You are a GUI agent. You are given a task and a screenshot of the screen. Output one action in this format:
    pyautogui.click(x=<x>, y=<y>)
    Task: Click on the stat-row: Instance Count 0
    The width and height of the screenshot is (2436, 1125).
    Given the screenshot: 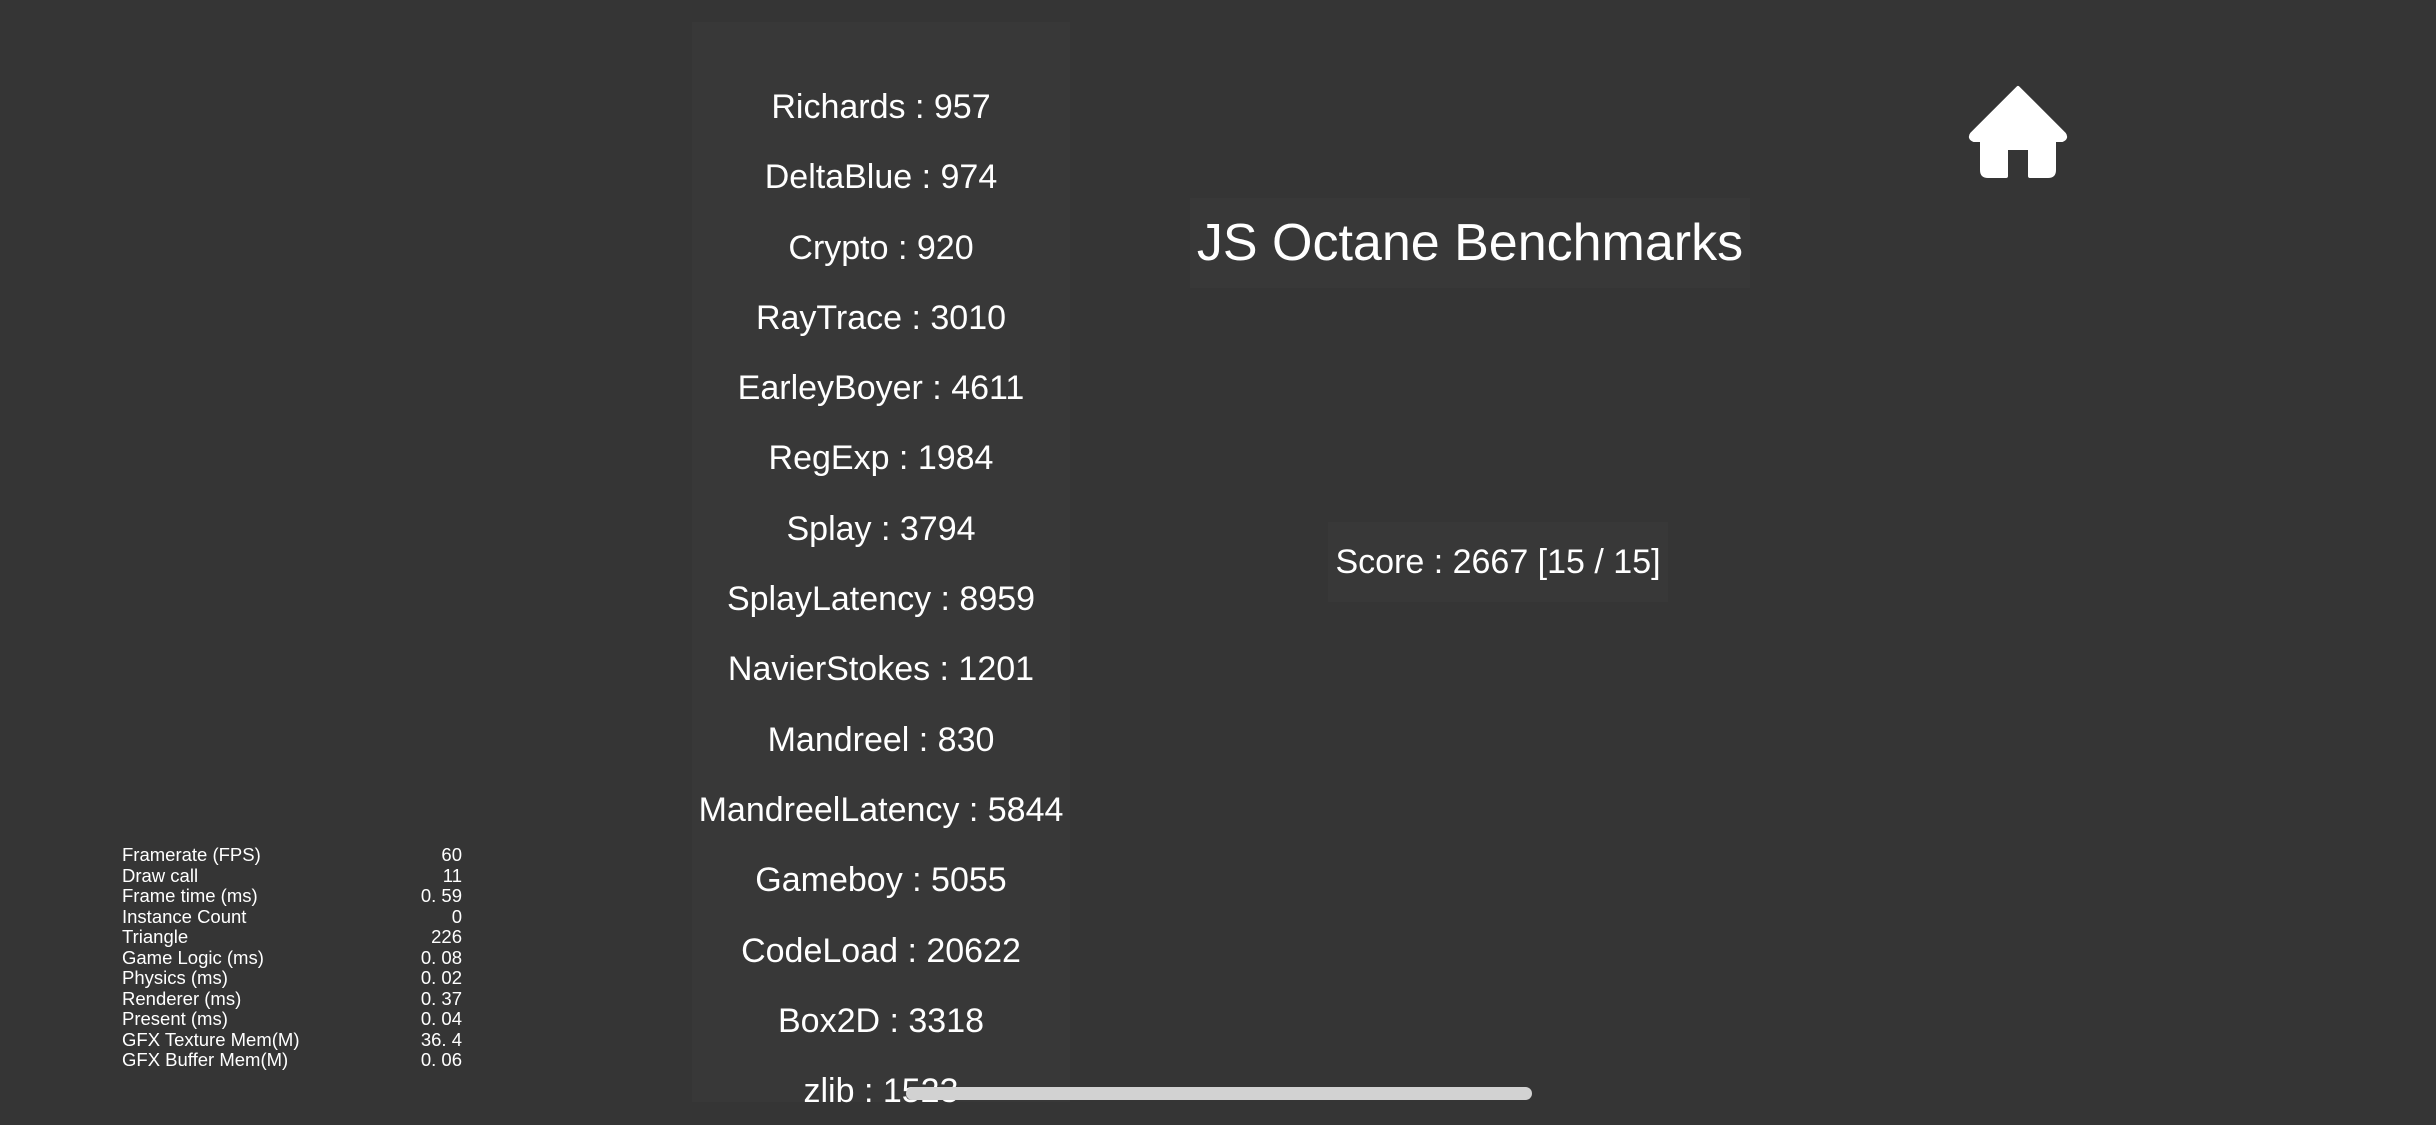 What is the action you would take?
    pyautogui.click(x=292, y=916)
    